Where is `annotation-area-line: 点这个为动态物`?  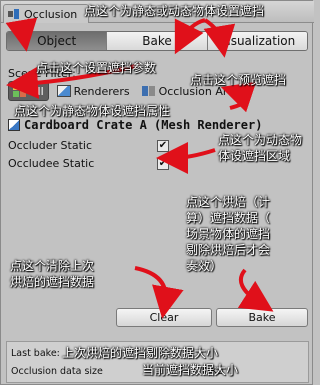 annotation-area-line: 点这个为动态物 is located at coordinates (260, 140).